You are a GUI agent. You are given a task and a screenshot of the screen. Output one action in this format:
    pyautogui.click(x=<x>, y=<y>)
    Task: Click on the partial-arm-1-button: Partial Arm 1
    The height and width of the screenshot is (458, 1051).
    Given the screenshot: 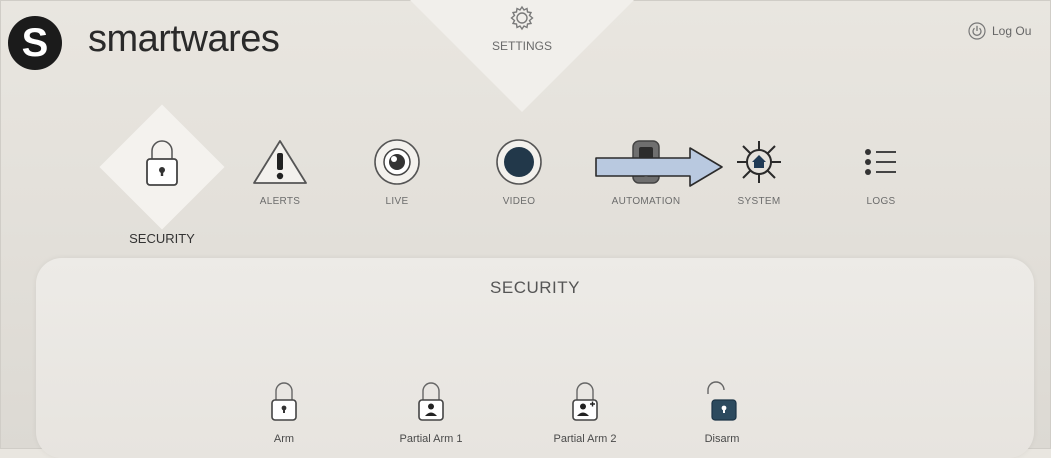 What is the action you would take?
    pyautogui.click(x=431, y=411)
    